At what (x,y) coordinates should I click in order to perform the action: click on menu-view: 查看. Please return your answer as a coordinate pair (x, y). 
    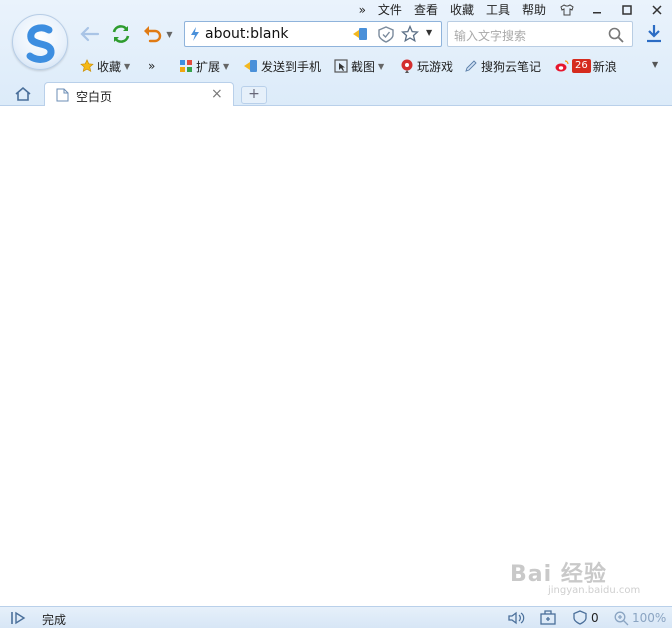
    Looking at the image, I should click on (426, 10).